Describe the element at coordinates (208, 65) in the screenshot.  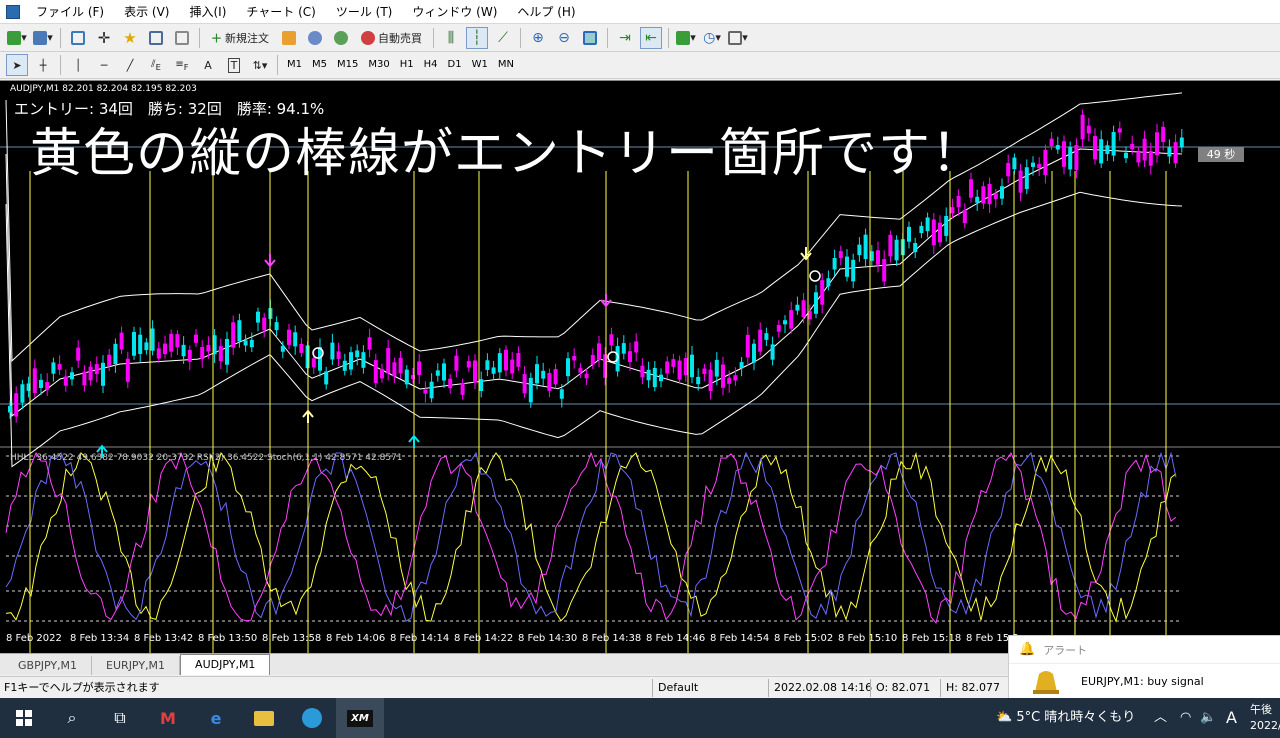
I see `text-button: A` at that location.